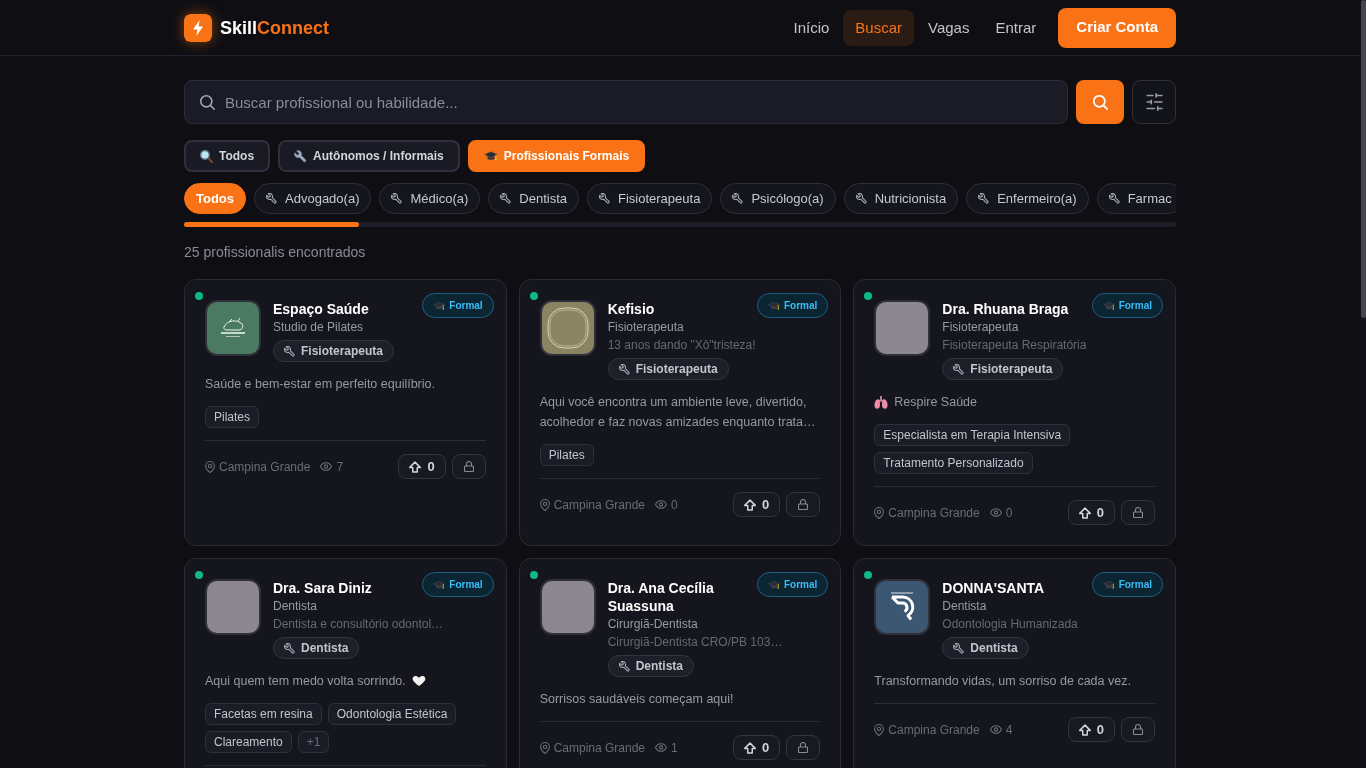 The width and height of the screenshot is (1366, 768). What do you see at coordinates (972, 435) in the screenshot?
I see `skill-tag: Especialista em Terapia Intensiva` at bounding box center [972, 435].